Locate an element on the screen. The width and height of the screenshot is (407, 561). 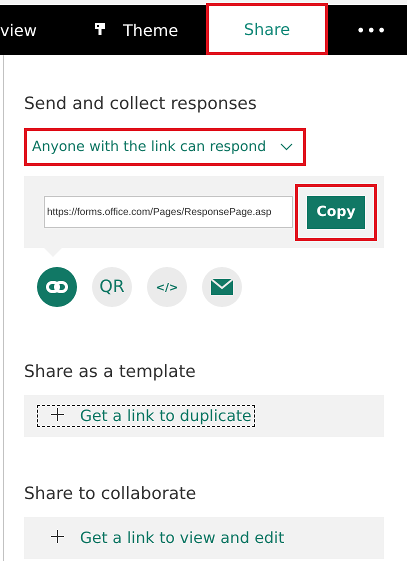
section-heading: Share to collaborate is located at coordinates (111, 494).